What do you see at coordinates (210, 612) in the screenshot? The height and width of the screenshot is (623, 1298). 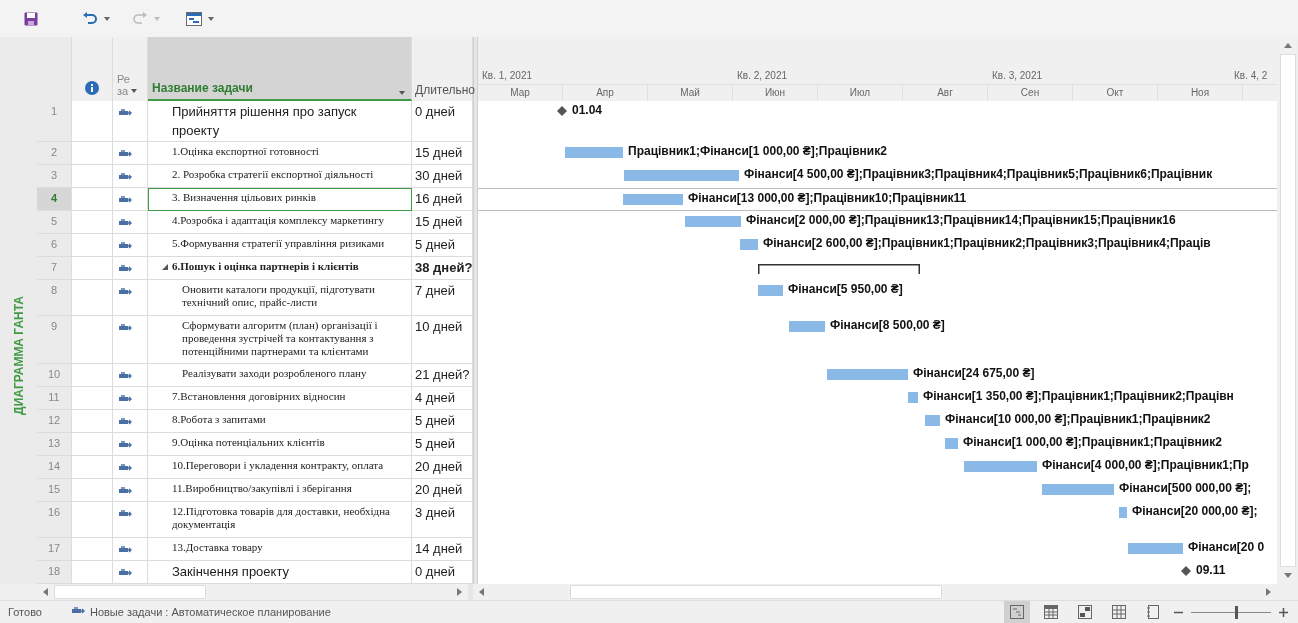 I see `scheduling-mode: Новые задачи : Автоматическое планирование` at bounding box center [210, 612].